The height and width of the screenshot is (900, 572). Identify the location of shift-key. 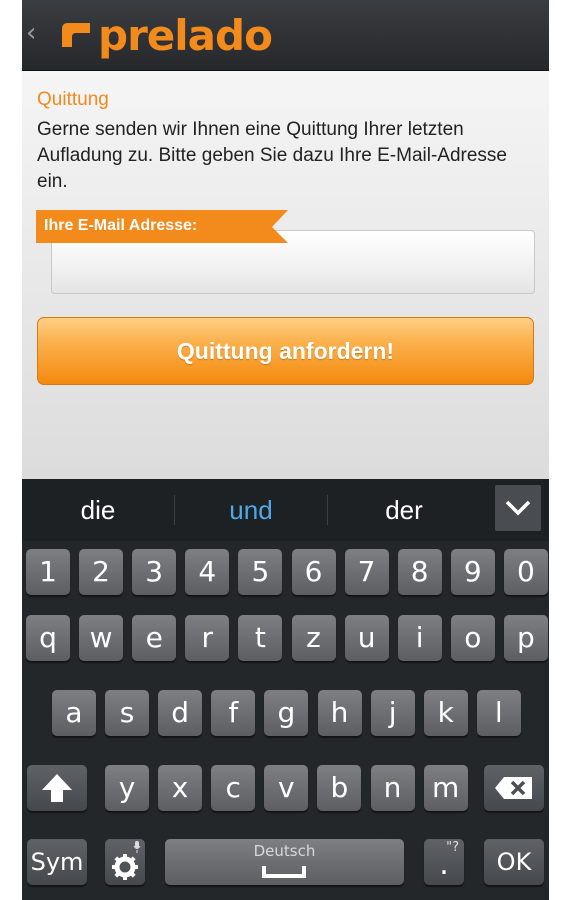
(57, 788).